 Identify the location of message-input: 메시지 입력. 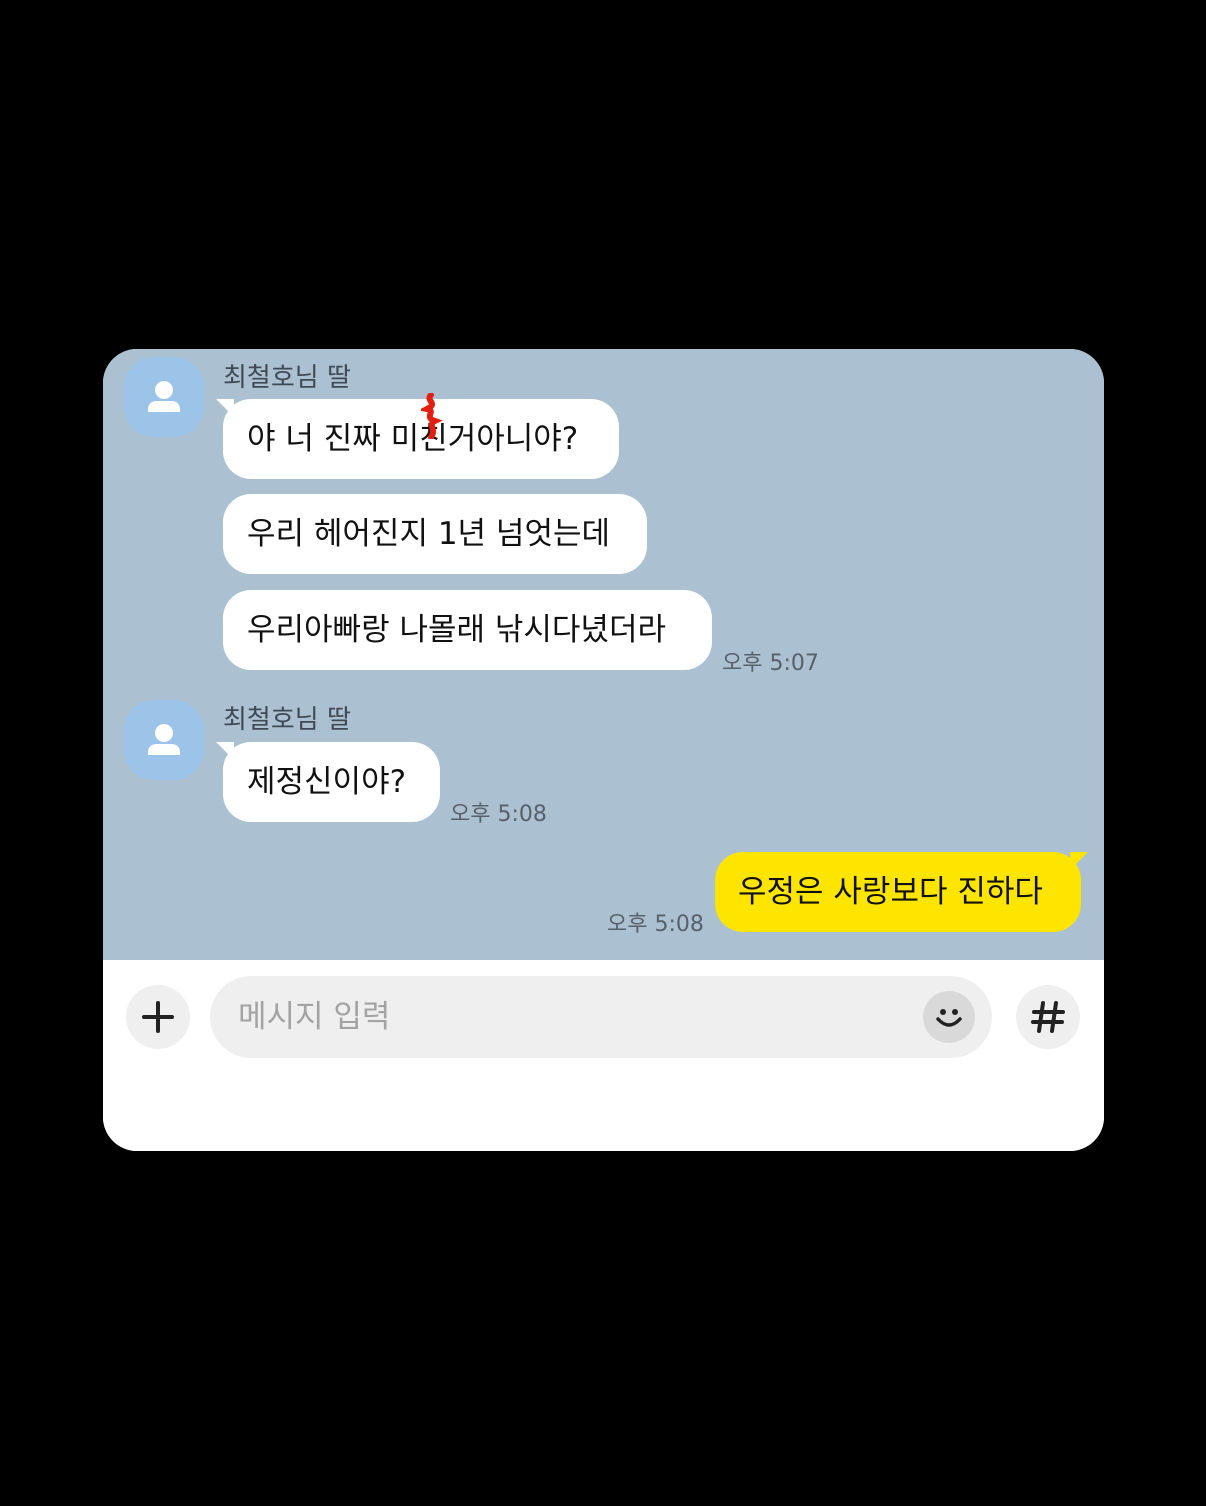
(601, 1017).